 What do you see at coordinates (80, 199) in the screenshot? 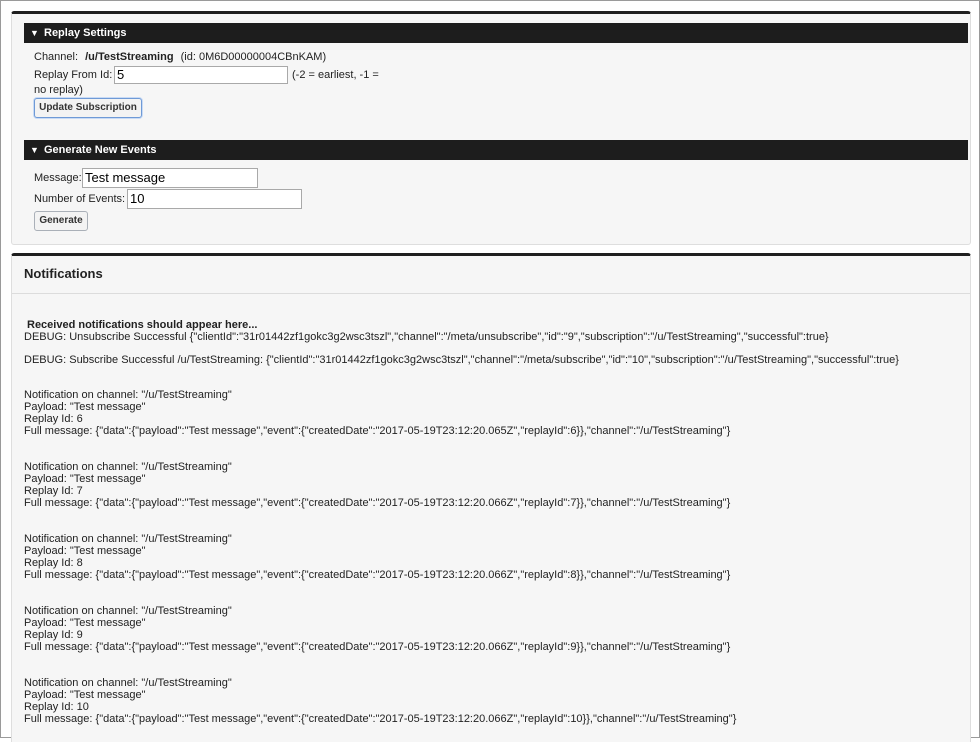
I see `event-count-label: Number of Events:` at bounding box center [80, 199].